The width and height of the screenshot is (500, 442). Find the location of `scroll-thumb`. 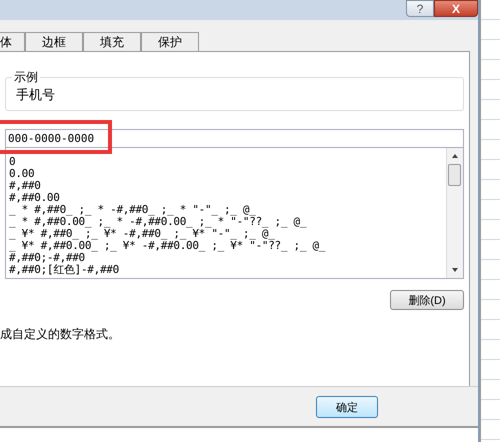

scroll-thumb is located at coordinates (454, 175).